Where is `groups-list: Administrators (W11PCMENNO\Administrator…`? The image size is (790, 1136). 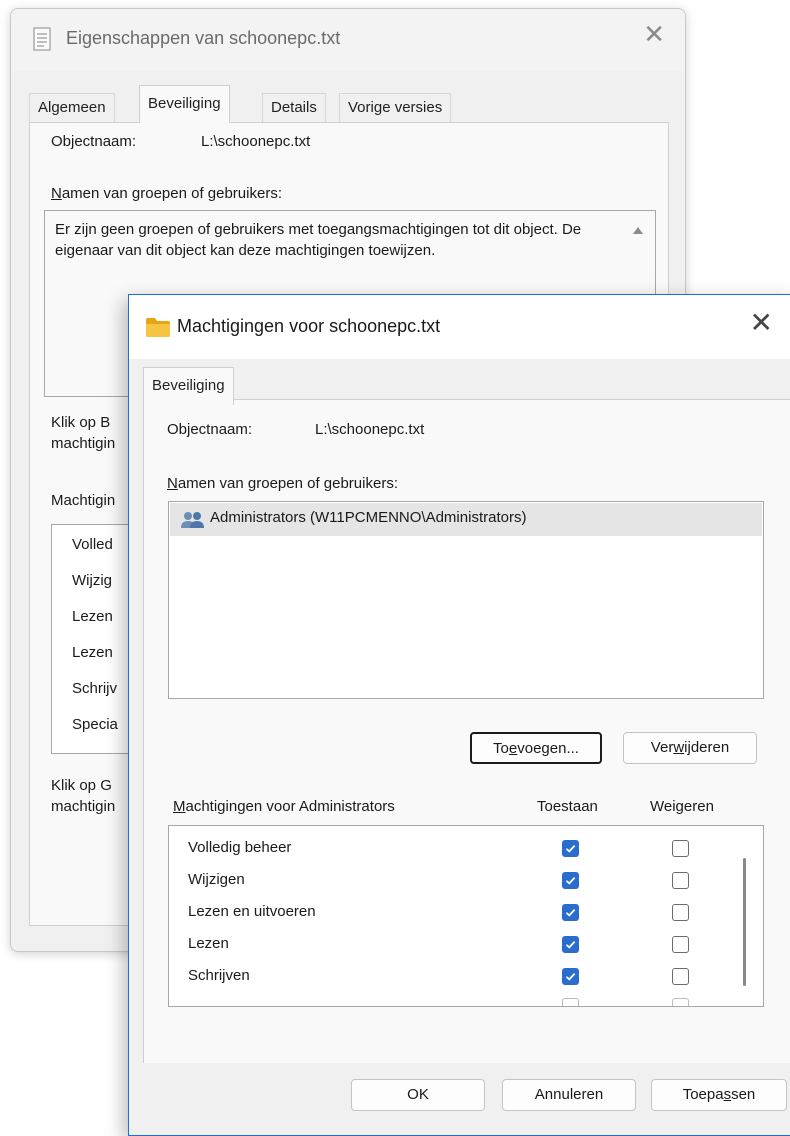
groups-list: Administrators (W11PCMENNO\Administrator… is located at coordinates (466, 600).